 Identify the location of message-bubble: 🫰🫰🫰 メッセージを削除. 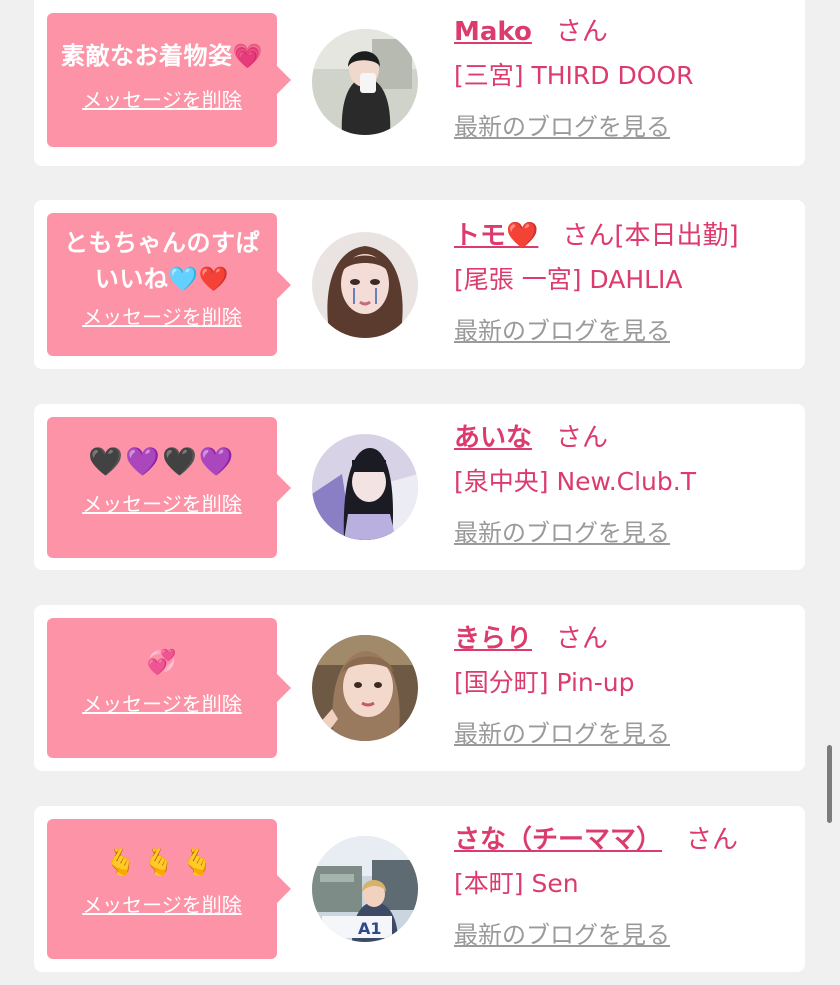
(169, 889).